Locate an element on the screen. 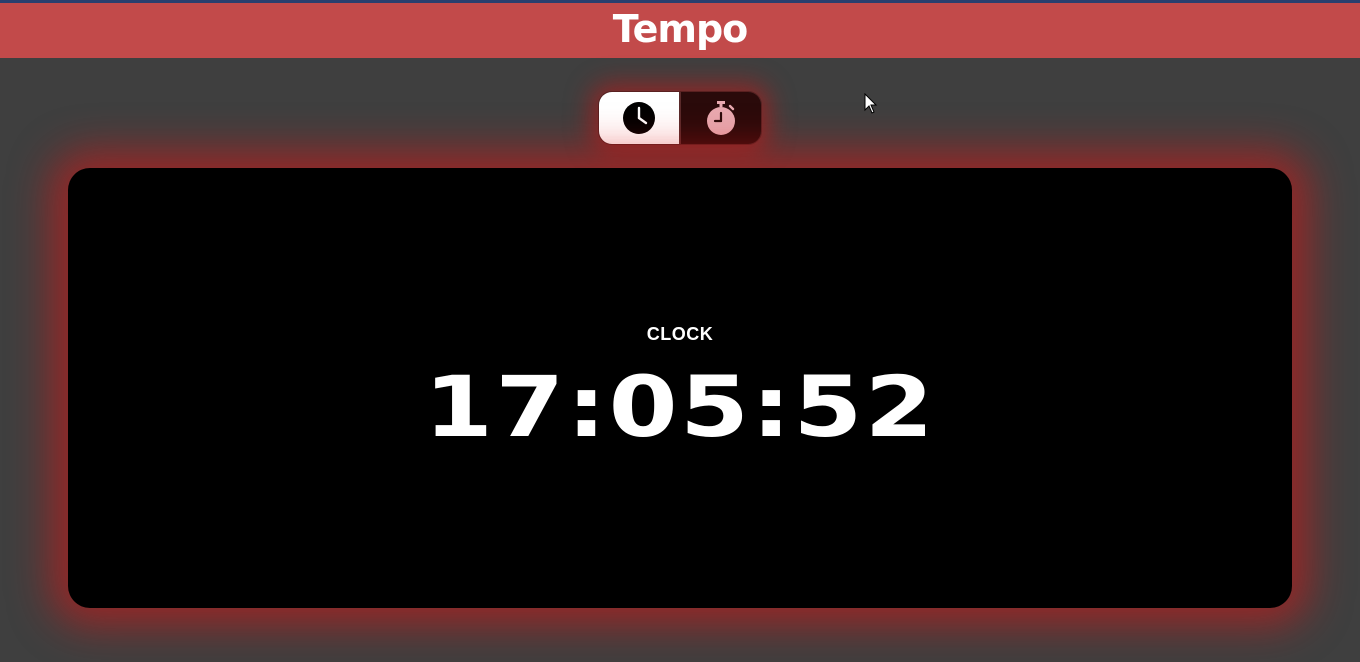 The height and width of the screenshot is (662, 1360). clock-icon is located at coordinates (639, 118).